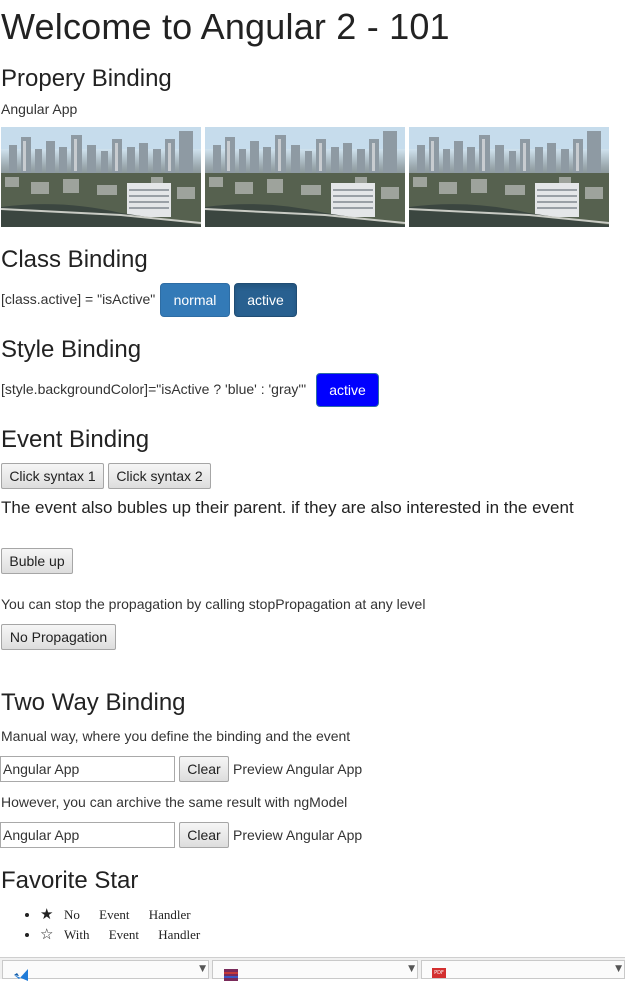  Describe the element at coordinates (195, 300) in the screenshot. I see `normal-button: normal` at that location.